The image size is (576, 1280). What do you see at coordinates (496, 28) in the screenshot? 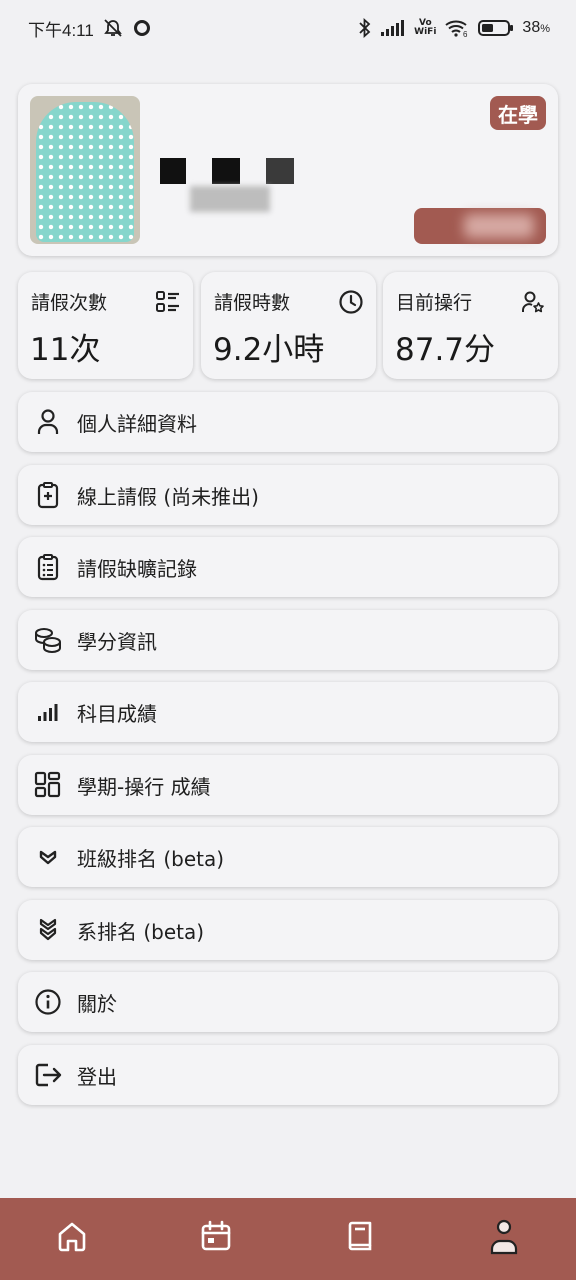
I see `battery-icon` at bounding box center [496, 28].